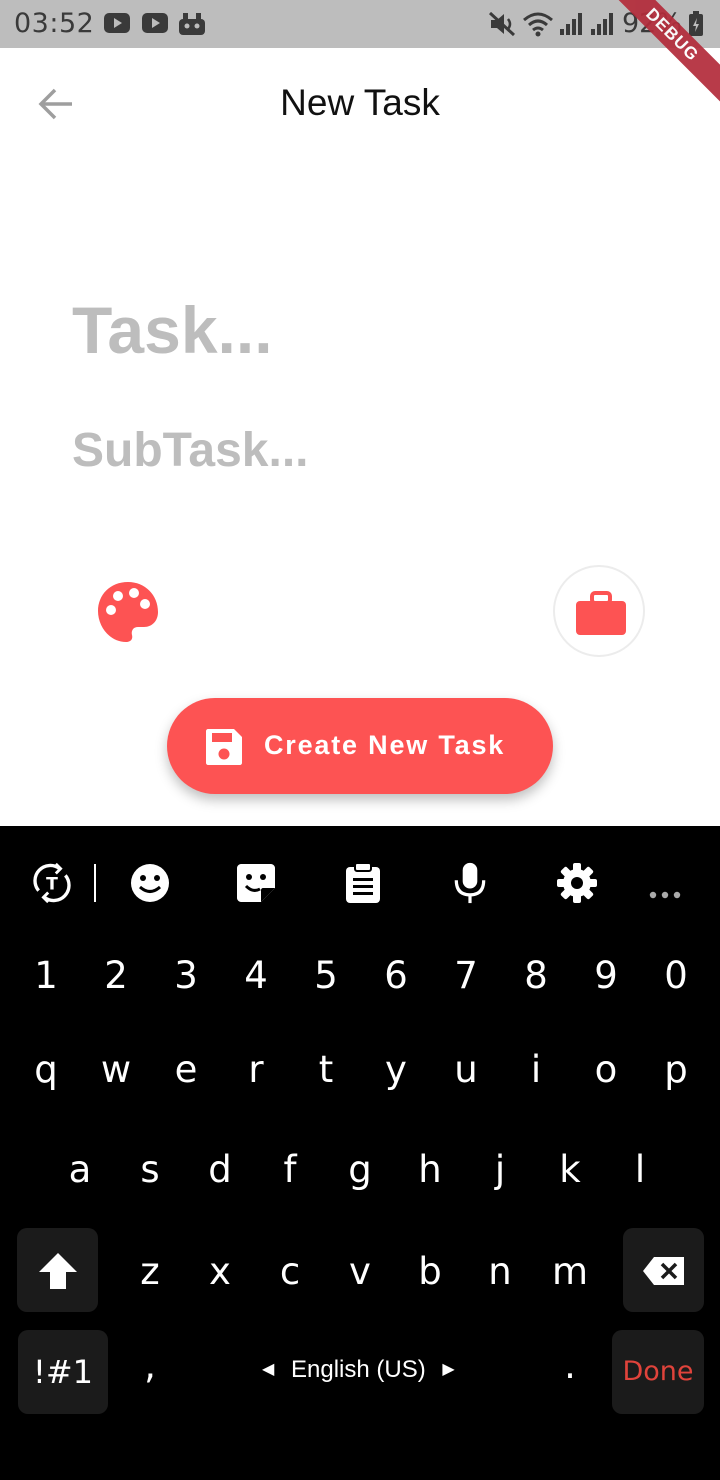  Describe the element at coordinates (46, 1069) in the screenshot. I see `key-q: q` at that location.